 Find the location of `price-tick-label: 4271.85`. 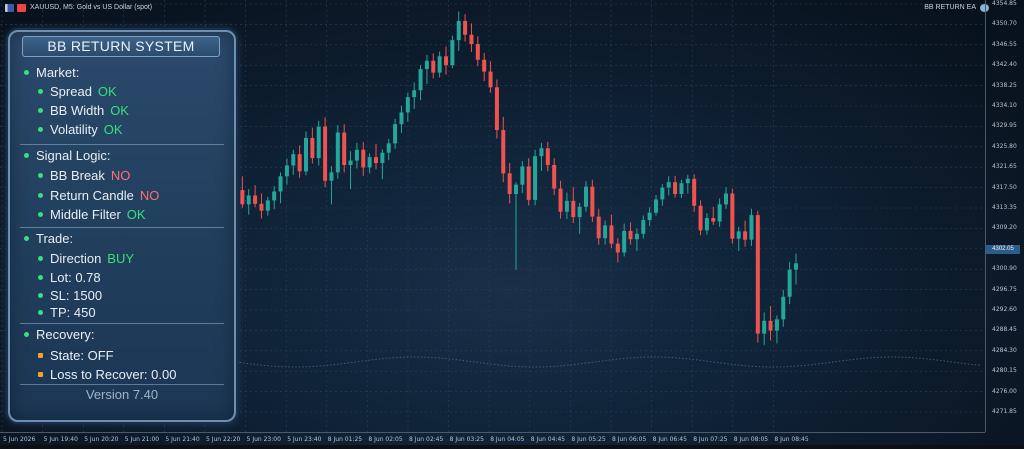

price-tick-label: 4271.85 is located at coordinates (1004, 411).